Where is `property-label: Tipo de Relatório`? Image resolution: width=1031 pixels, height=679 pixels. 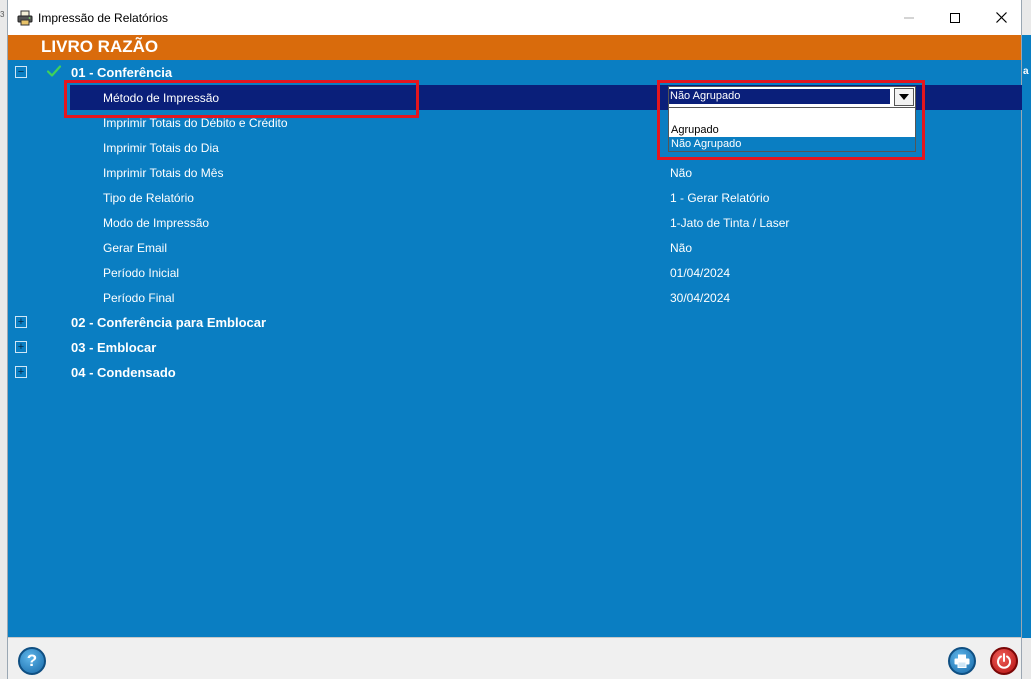 property-label: Tipo de Relatório is located at coordinates (148, 198).